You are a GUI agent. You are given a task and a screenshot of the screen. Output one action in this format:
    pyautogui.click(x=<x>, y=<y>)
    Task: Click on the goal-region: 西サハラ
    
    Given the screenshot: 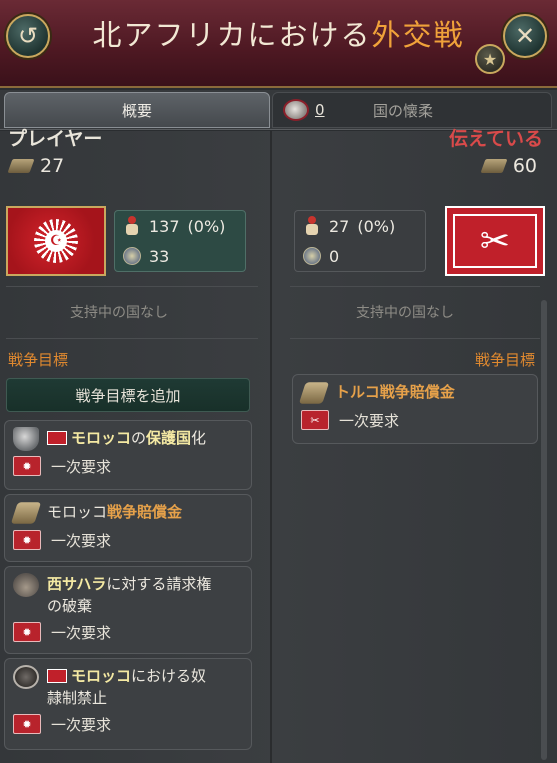 What is the action you would take?
    pyautogui.click(x=77, y=584)
    